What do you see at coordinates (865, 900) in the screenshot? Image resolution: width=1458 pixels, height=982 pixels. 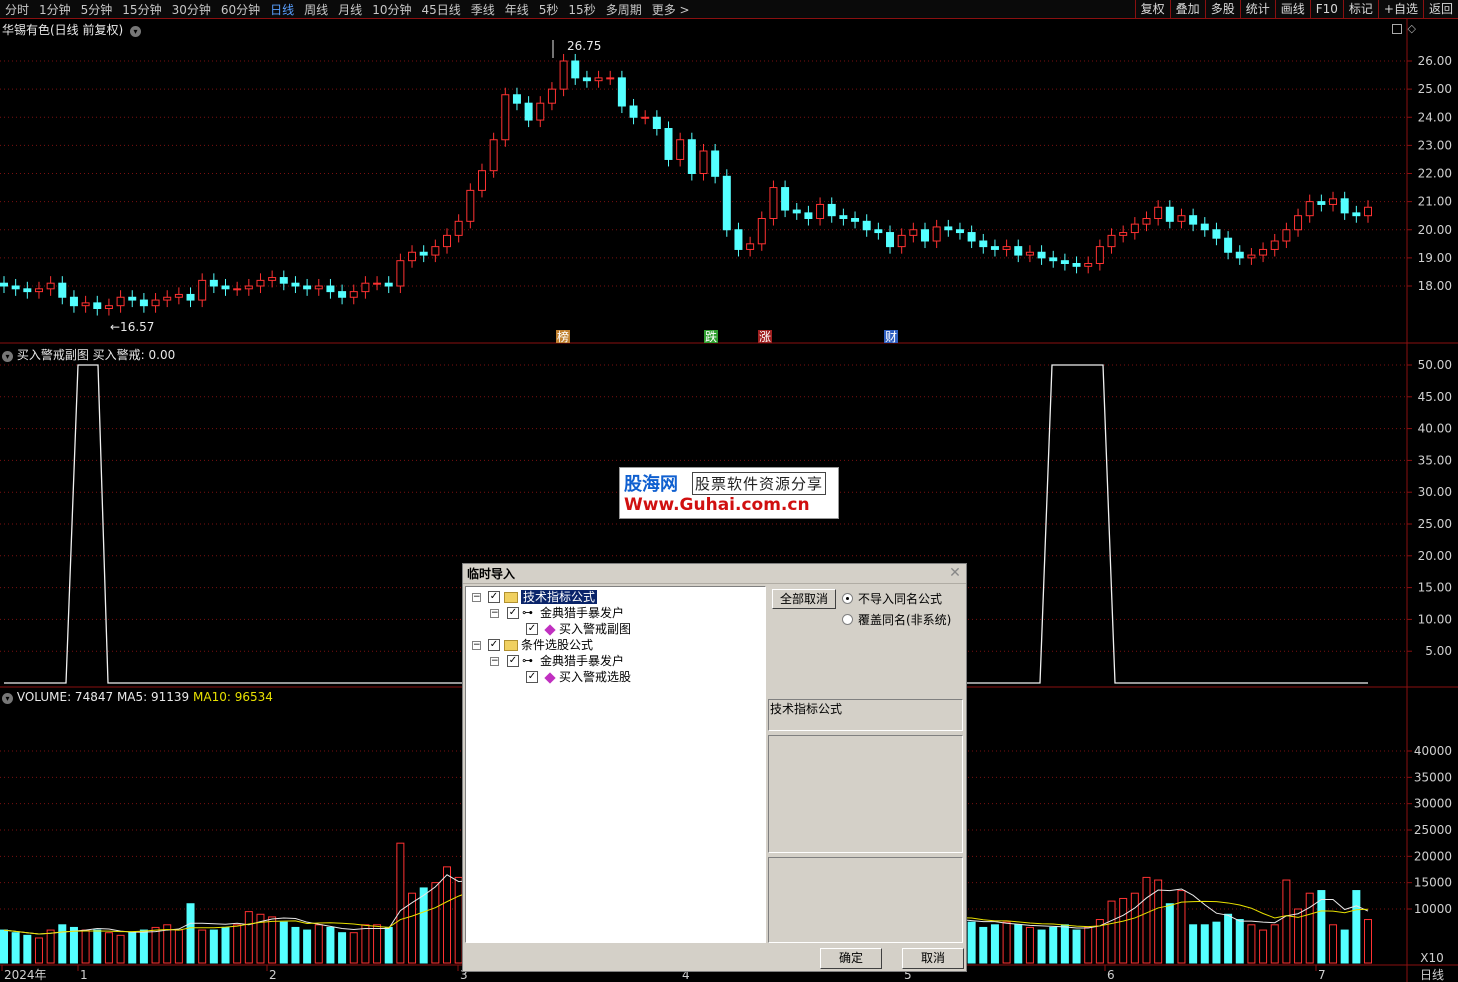 I see `description-box-bottom` at bounding box center [865, 900].